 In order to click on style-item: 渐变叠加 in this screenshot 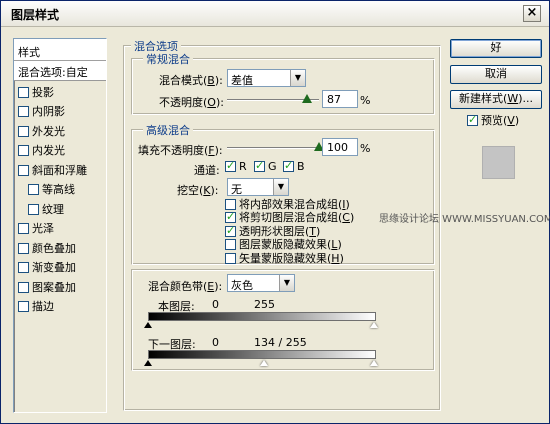, I will do `click(60, 266)`.